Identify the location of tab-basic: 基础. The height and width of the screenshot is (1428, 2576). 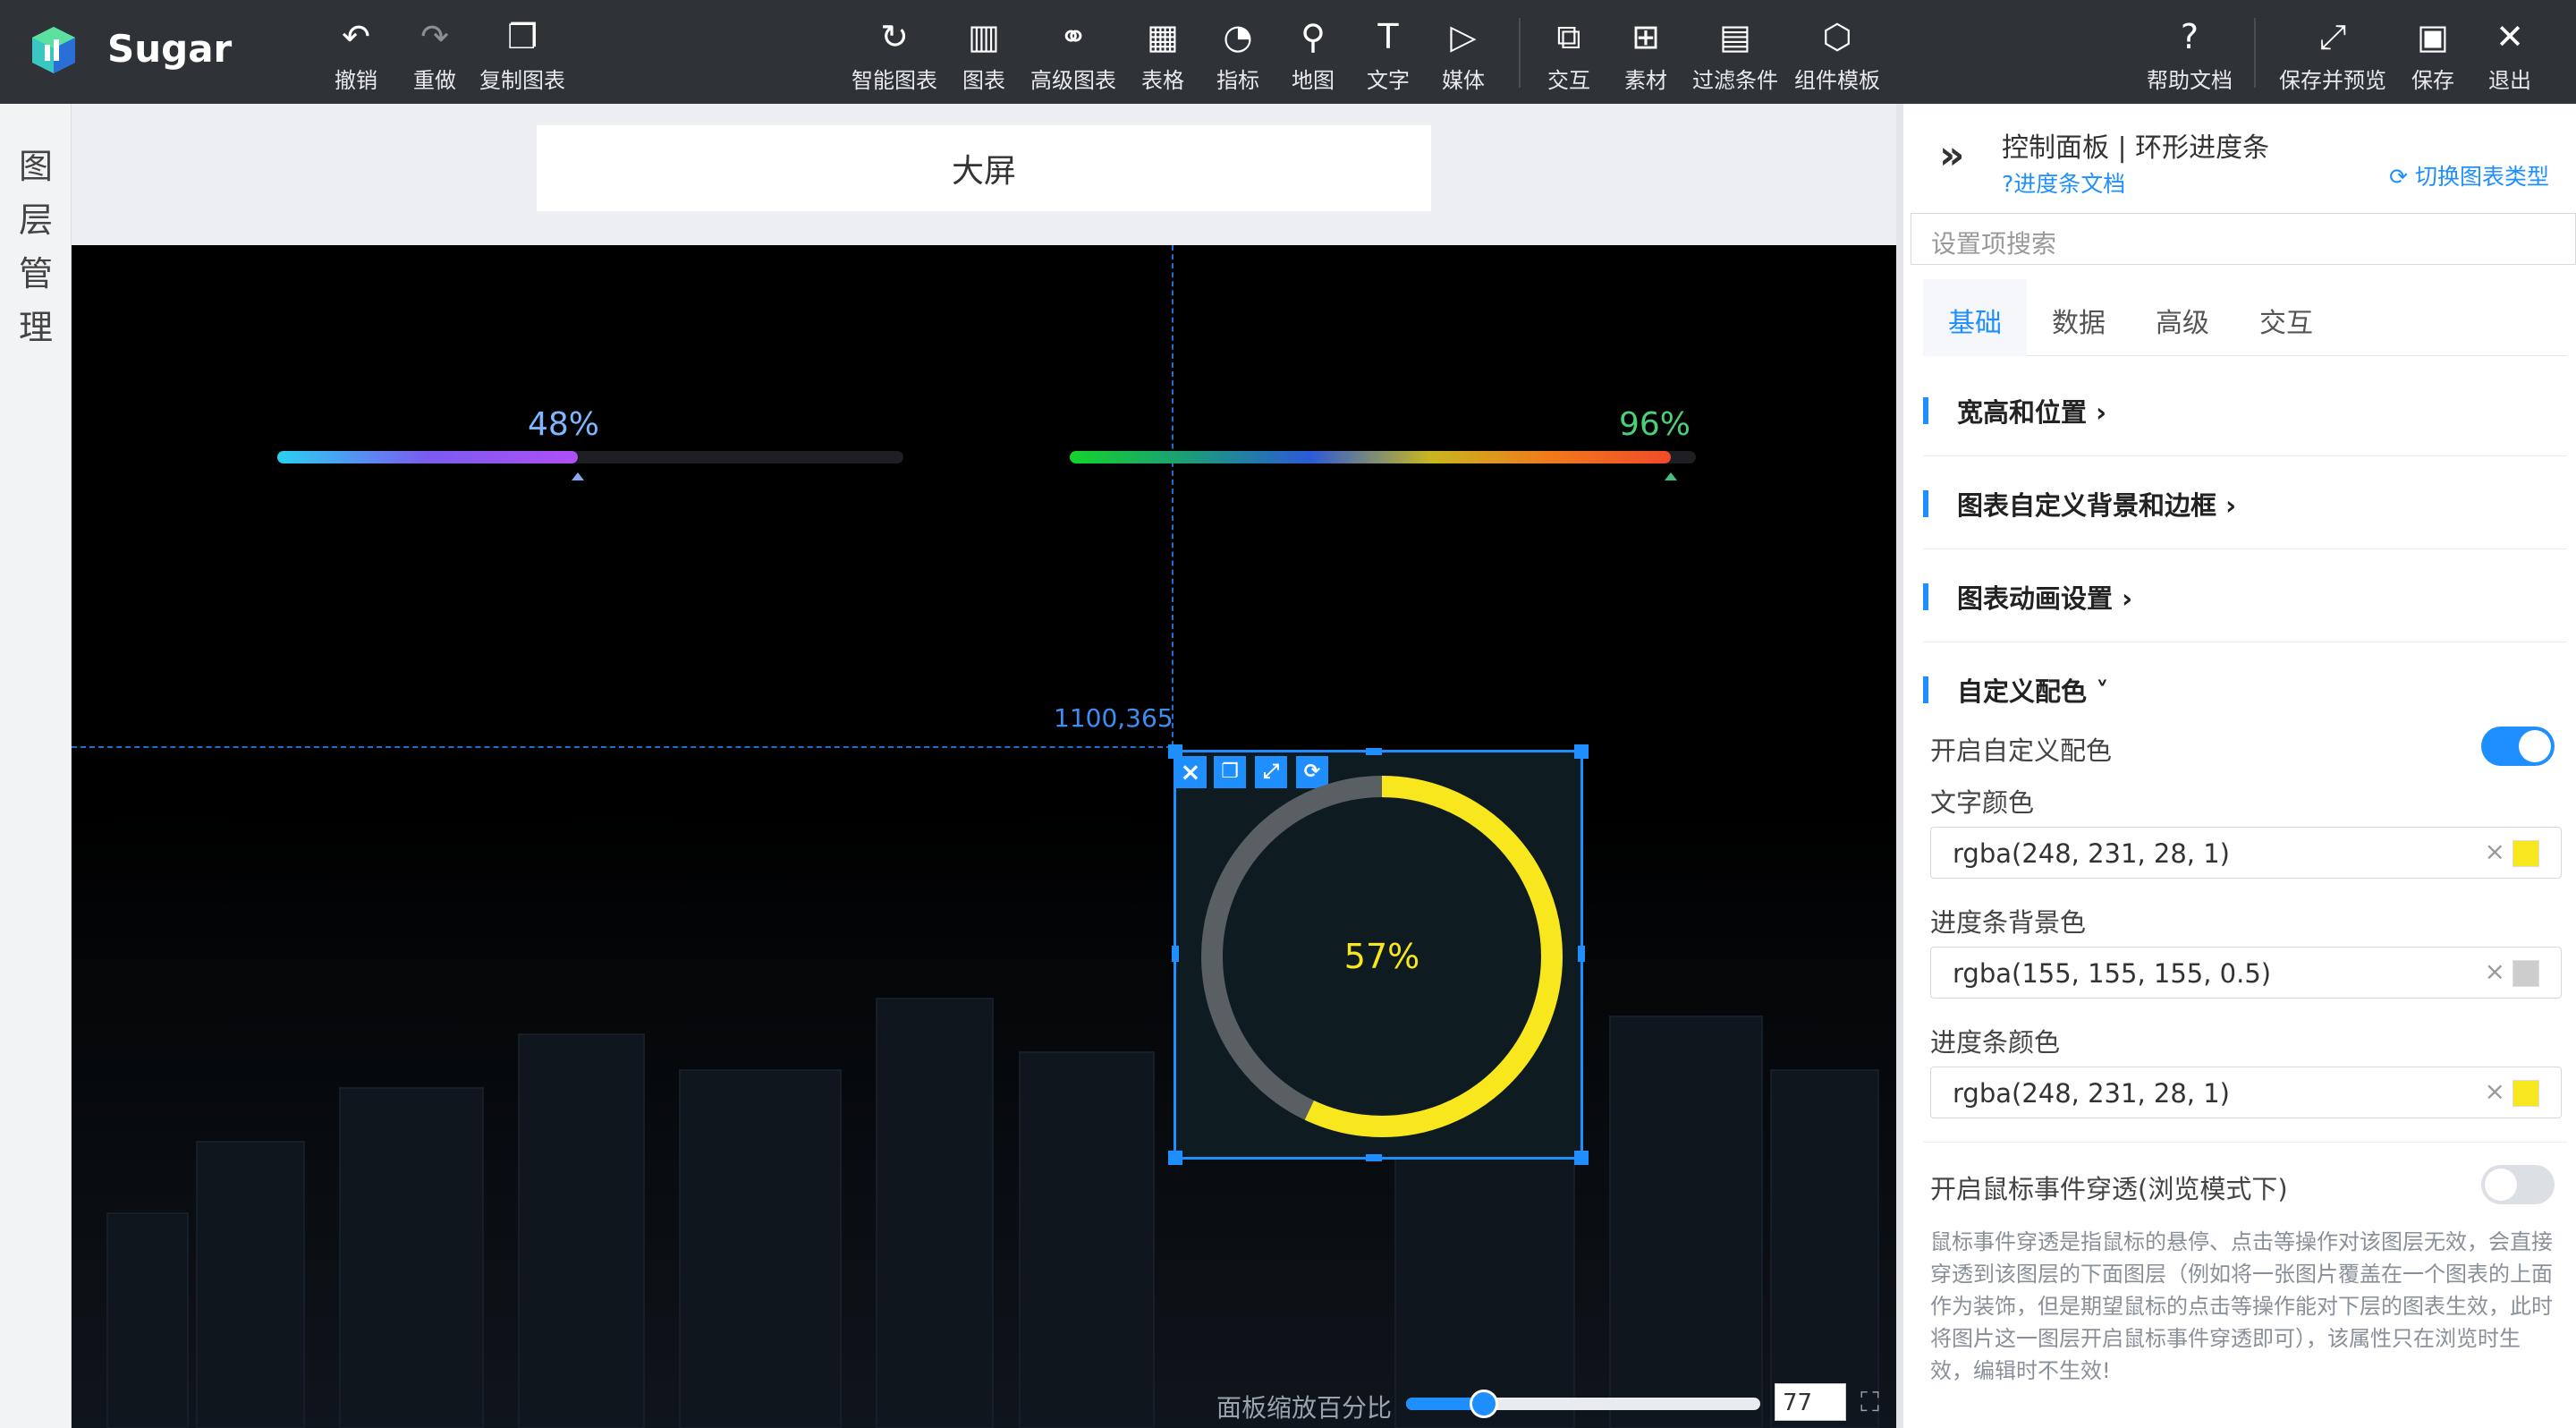
(1975, 317).